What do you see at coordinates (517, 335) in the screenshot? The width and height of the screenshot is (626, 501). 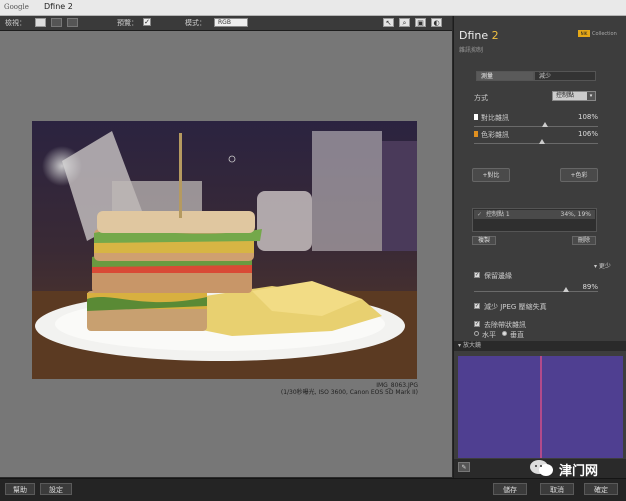 I see `vertical-label: 垂直` at bounding box center [517, 335].